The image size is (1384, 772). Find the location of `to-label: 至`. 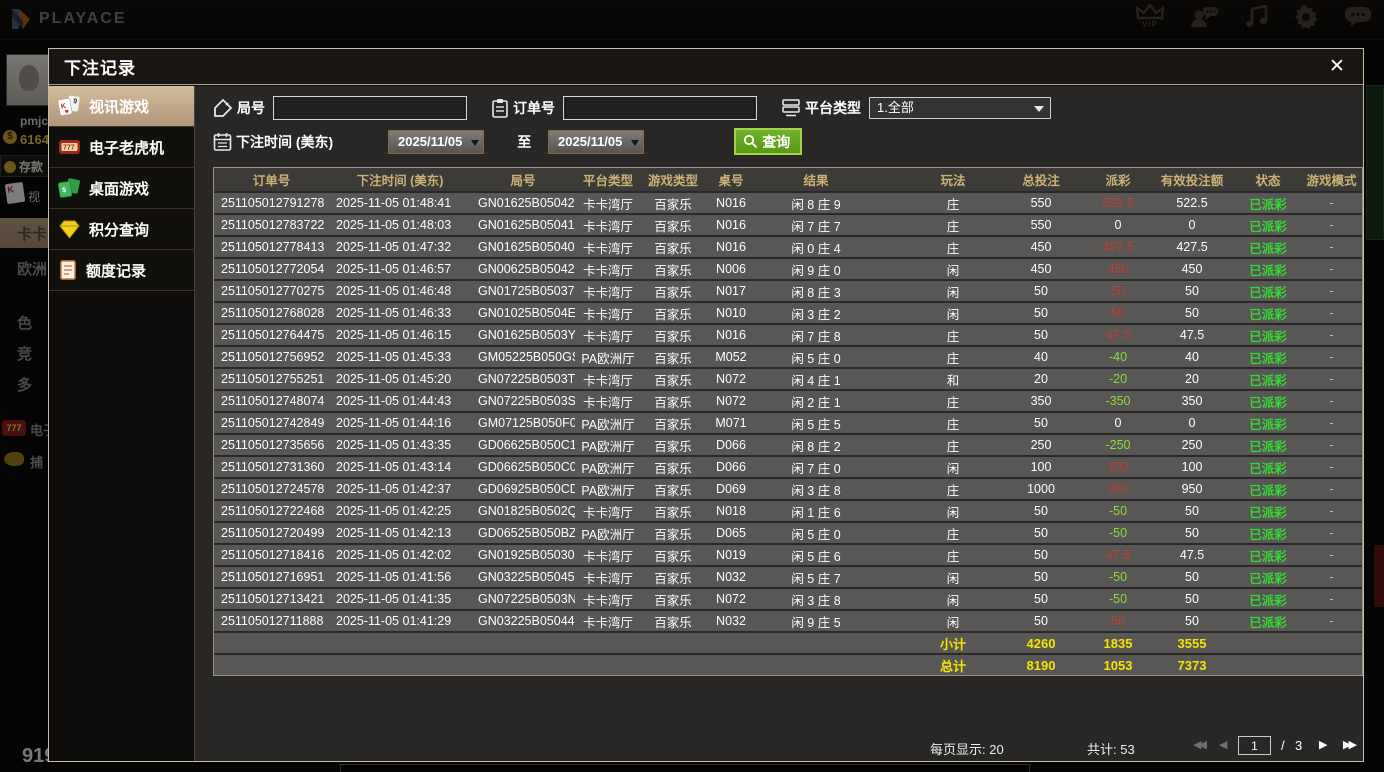

to-label: 至 is located at coordinates (524, 141).